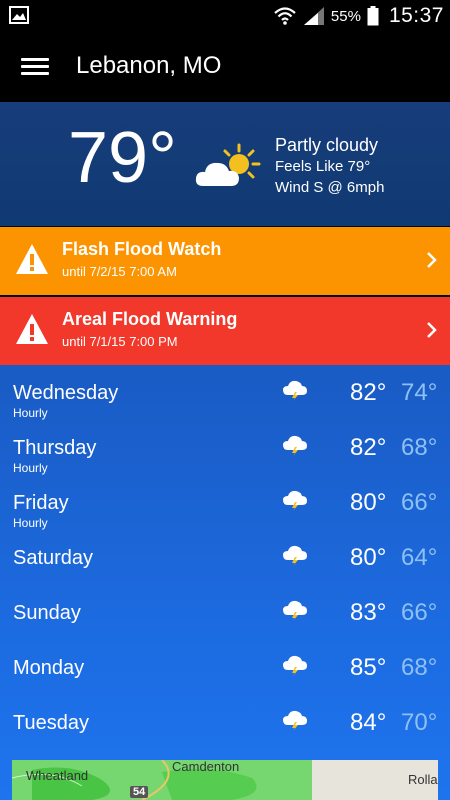 This screenshot has width=450, height=800. What do you see at coordinates (119, 271) in the screenshot?
I see `alert-until: until 7/2/15 7:00 AM` at bounding box center [119, 271].